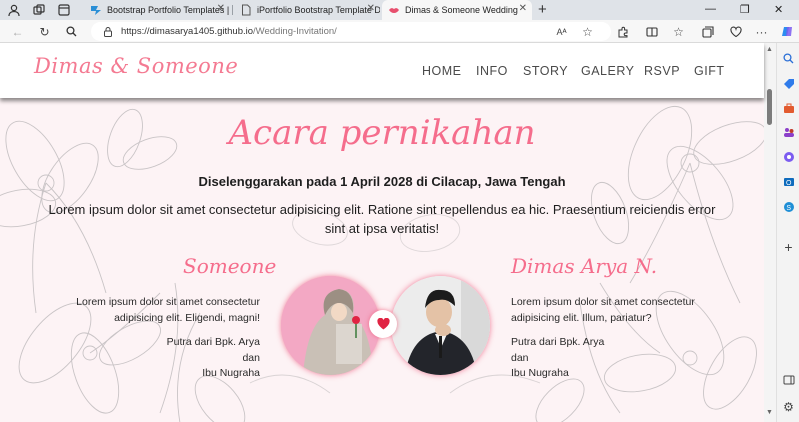  What do you see at coordinates (788, 247) in the screenshot?
I see `add-sidebar-app-icon: +` at bounding box center [788, 247].